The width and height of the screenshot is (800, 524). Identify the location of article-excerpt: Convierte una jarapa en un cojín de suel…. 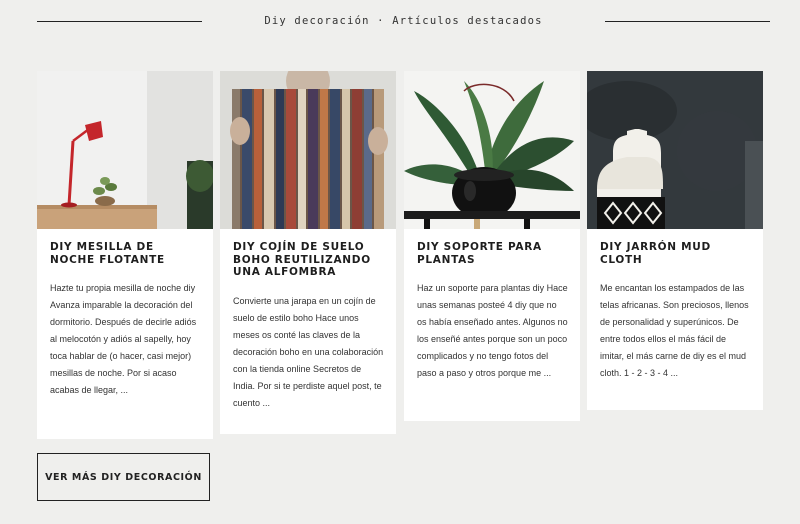
(308, 351).